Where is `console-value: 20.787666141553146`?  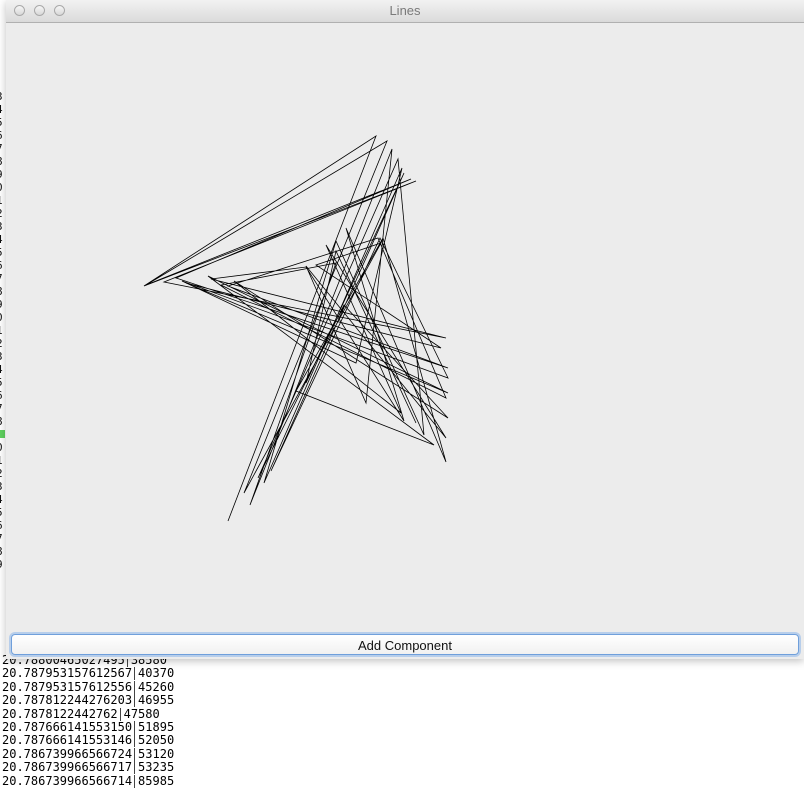 console-value: 20.787666141553146 is located at coordinates (67, 740).